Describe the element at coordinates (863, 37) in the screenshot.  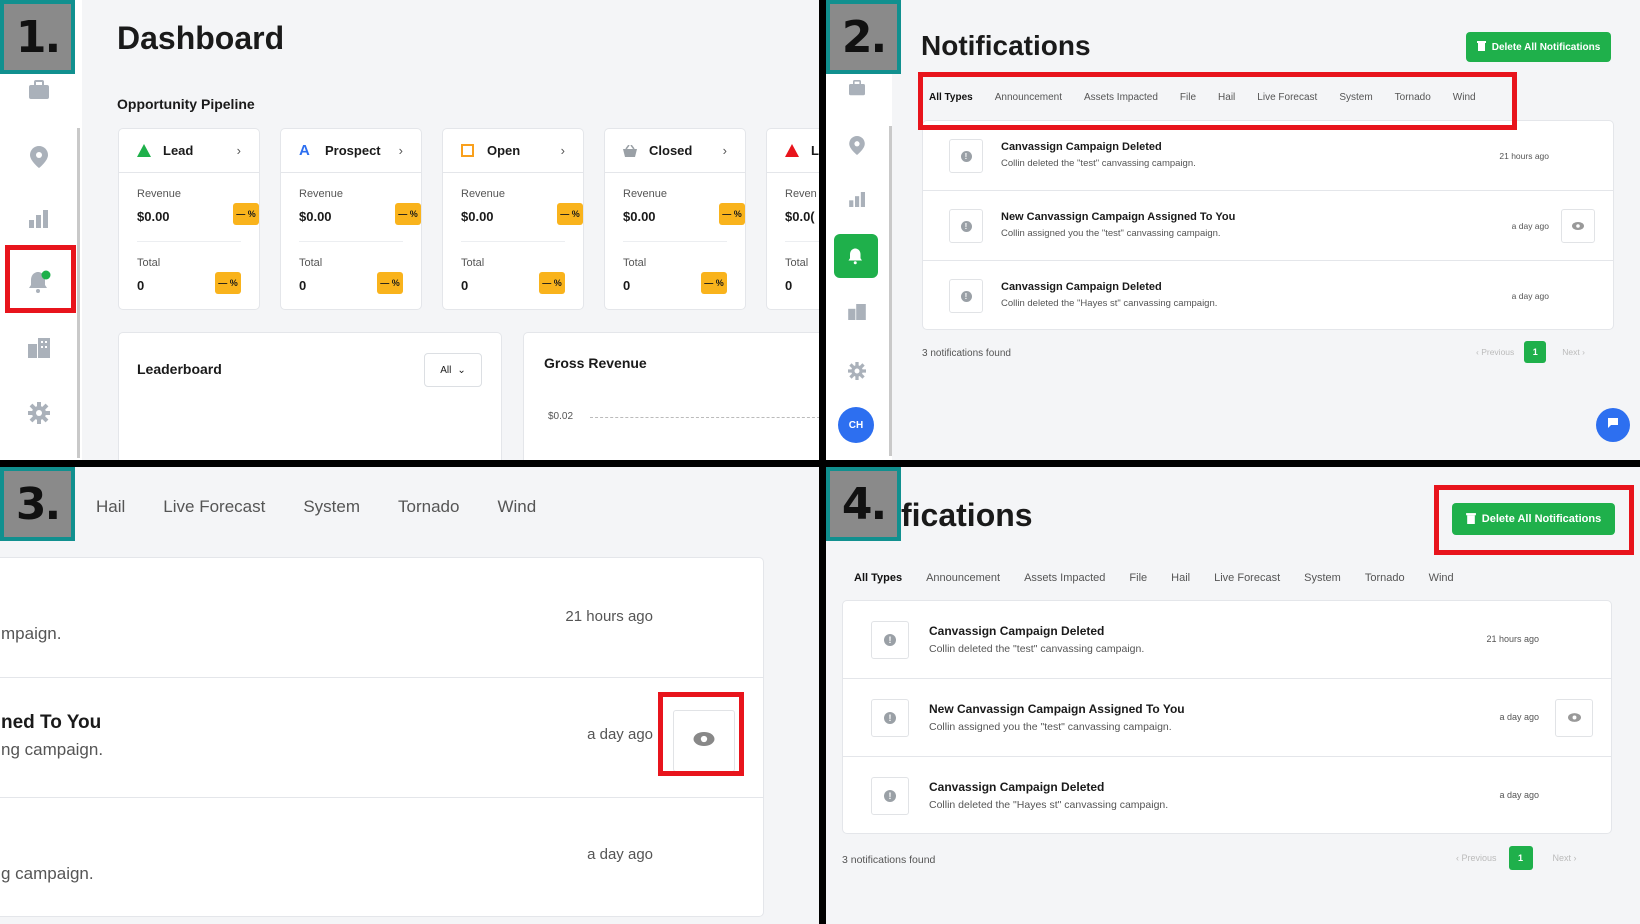
I see `step-number: 2.` at that location.